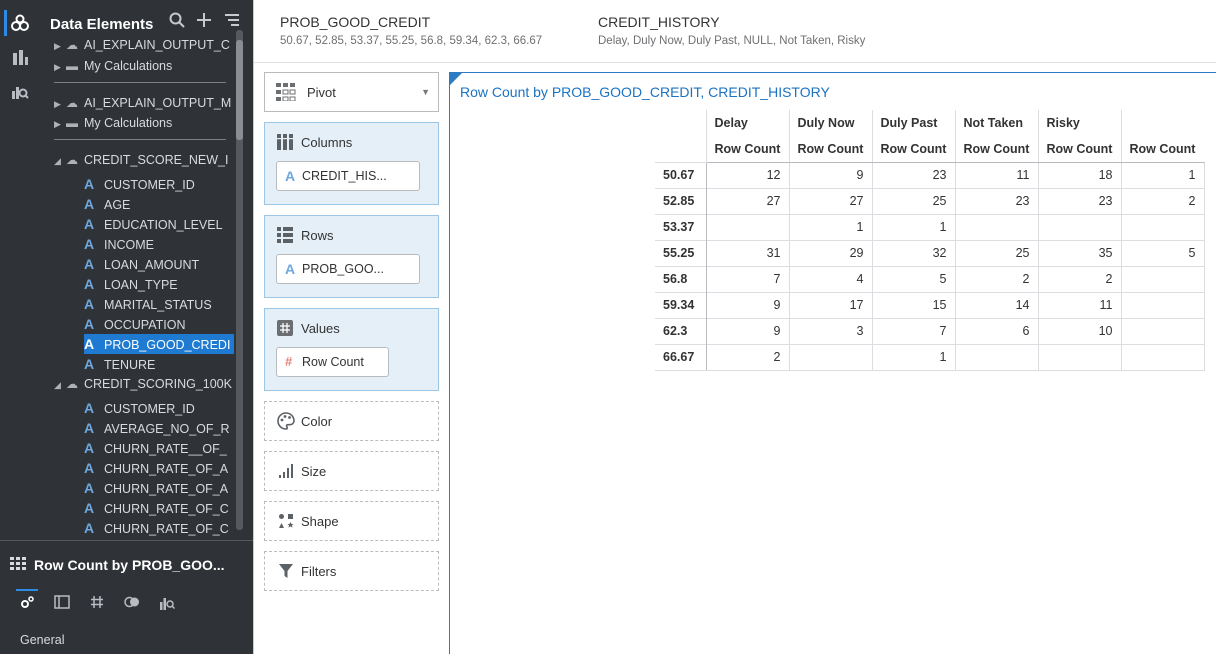 The height and width of the screenshot is (654, 1216). Describe the element at coordinates (351, 92) in the screenshot. I see `viz-type-dropdown: Pivot ▼` at that location.